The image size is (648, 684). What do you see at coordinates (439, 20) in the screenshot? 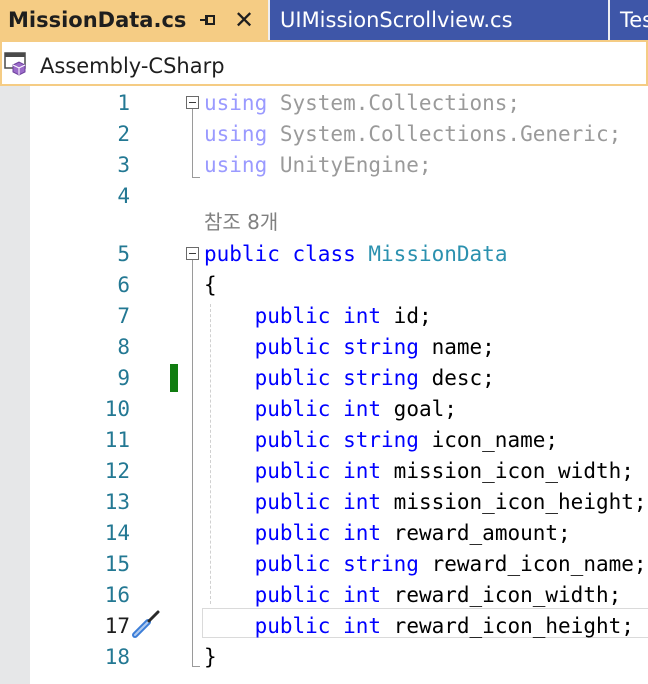
I see `tab-uimissionscrollview: UIMissionScrollview.cs` at bounding box center [439, 20].